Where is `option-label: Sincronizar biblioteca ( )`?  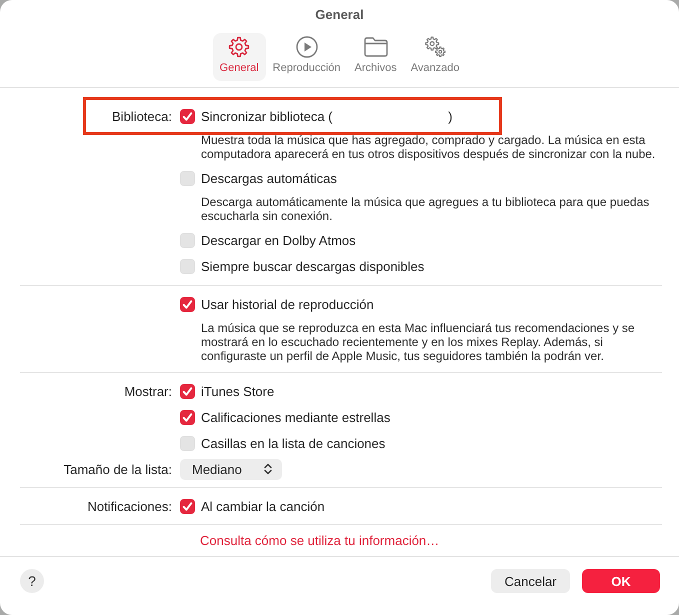
option-label: Sincronizar biblioteca ( ) is located at coordinates (326, 116).